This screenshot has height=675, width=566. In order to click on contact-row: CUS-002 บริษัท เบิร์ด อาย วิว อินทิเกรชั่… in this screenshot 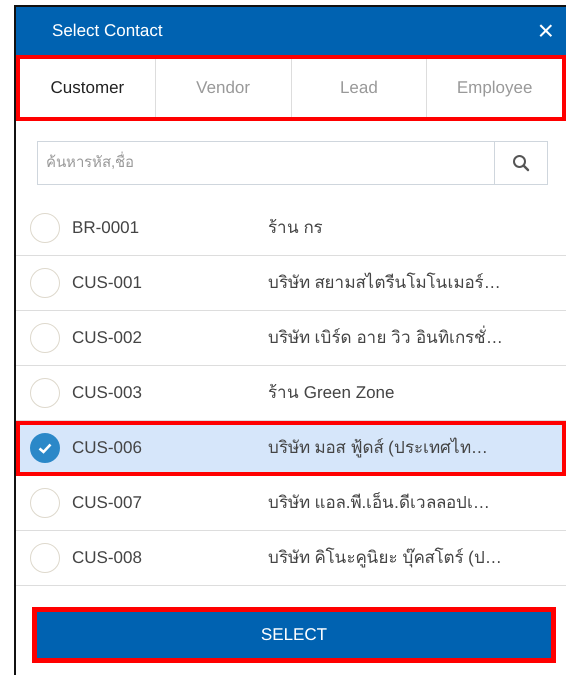, I will do `click(291, 338)`.